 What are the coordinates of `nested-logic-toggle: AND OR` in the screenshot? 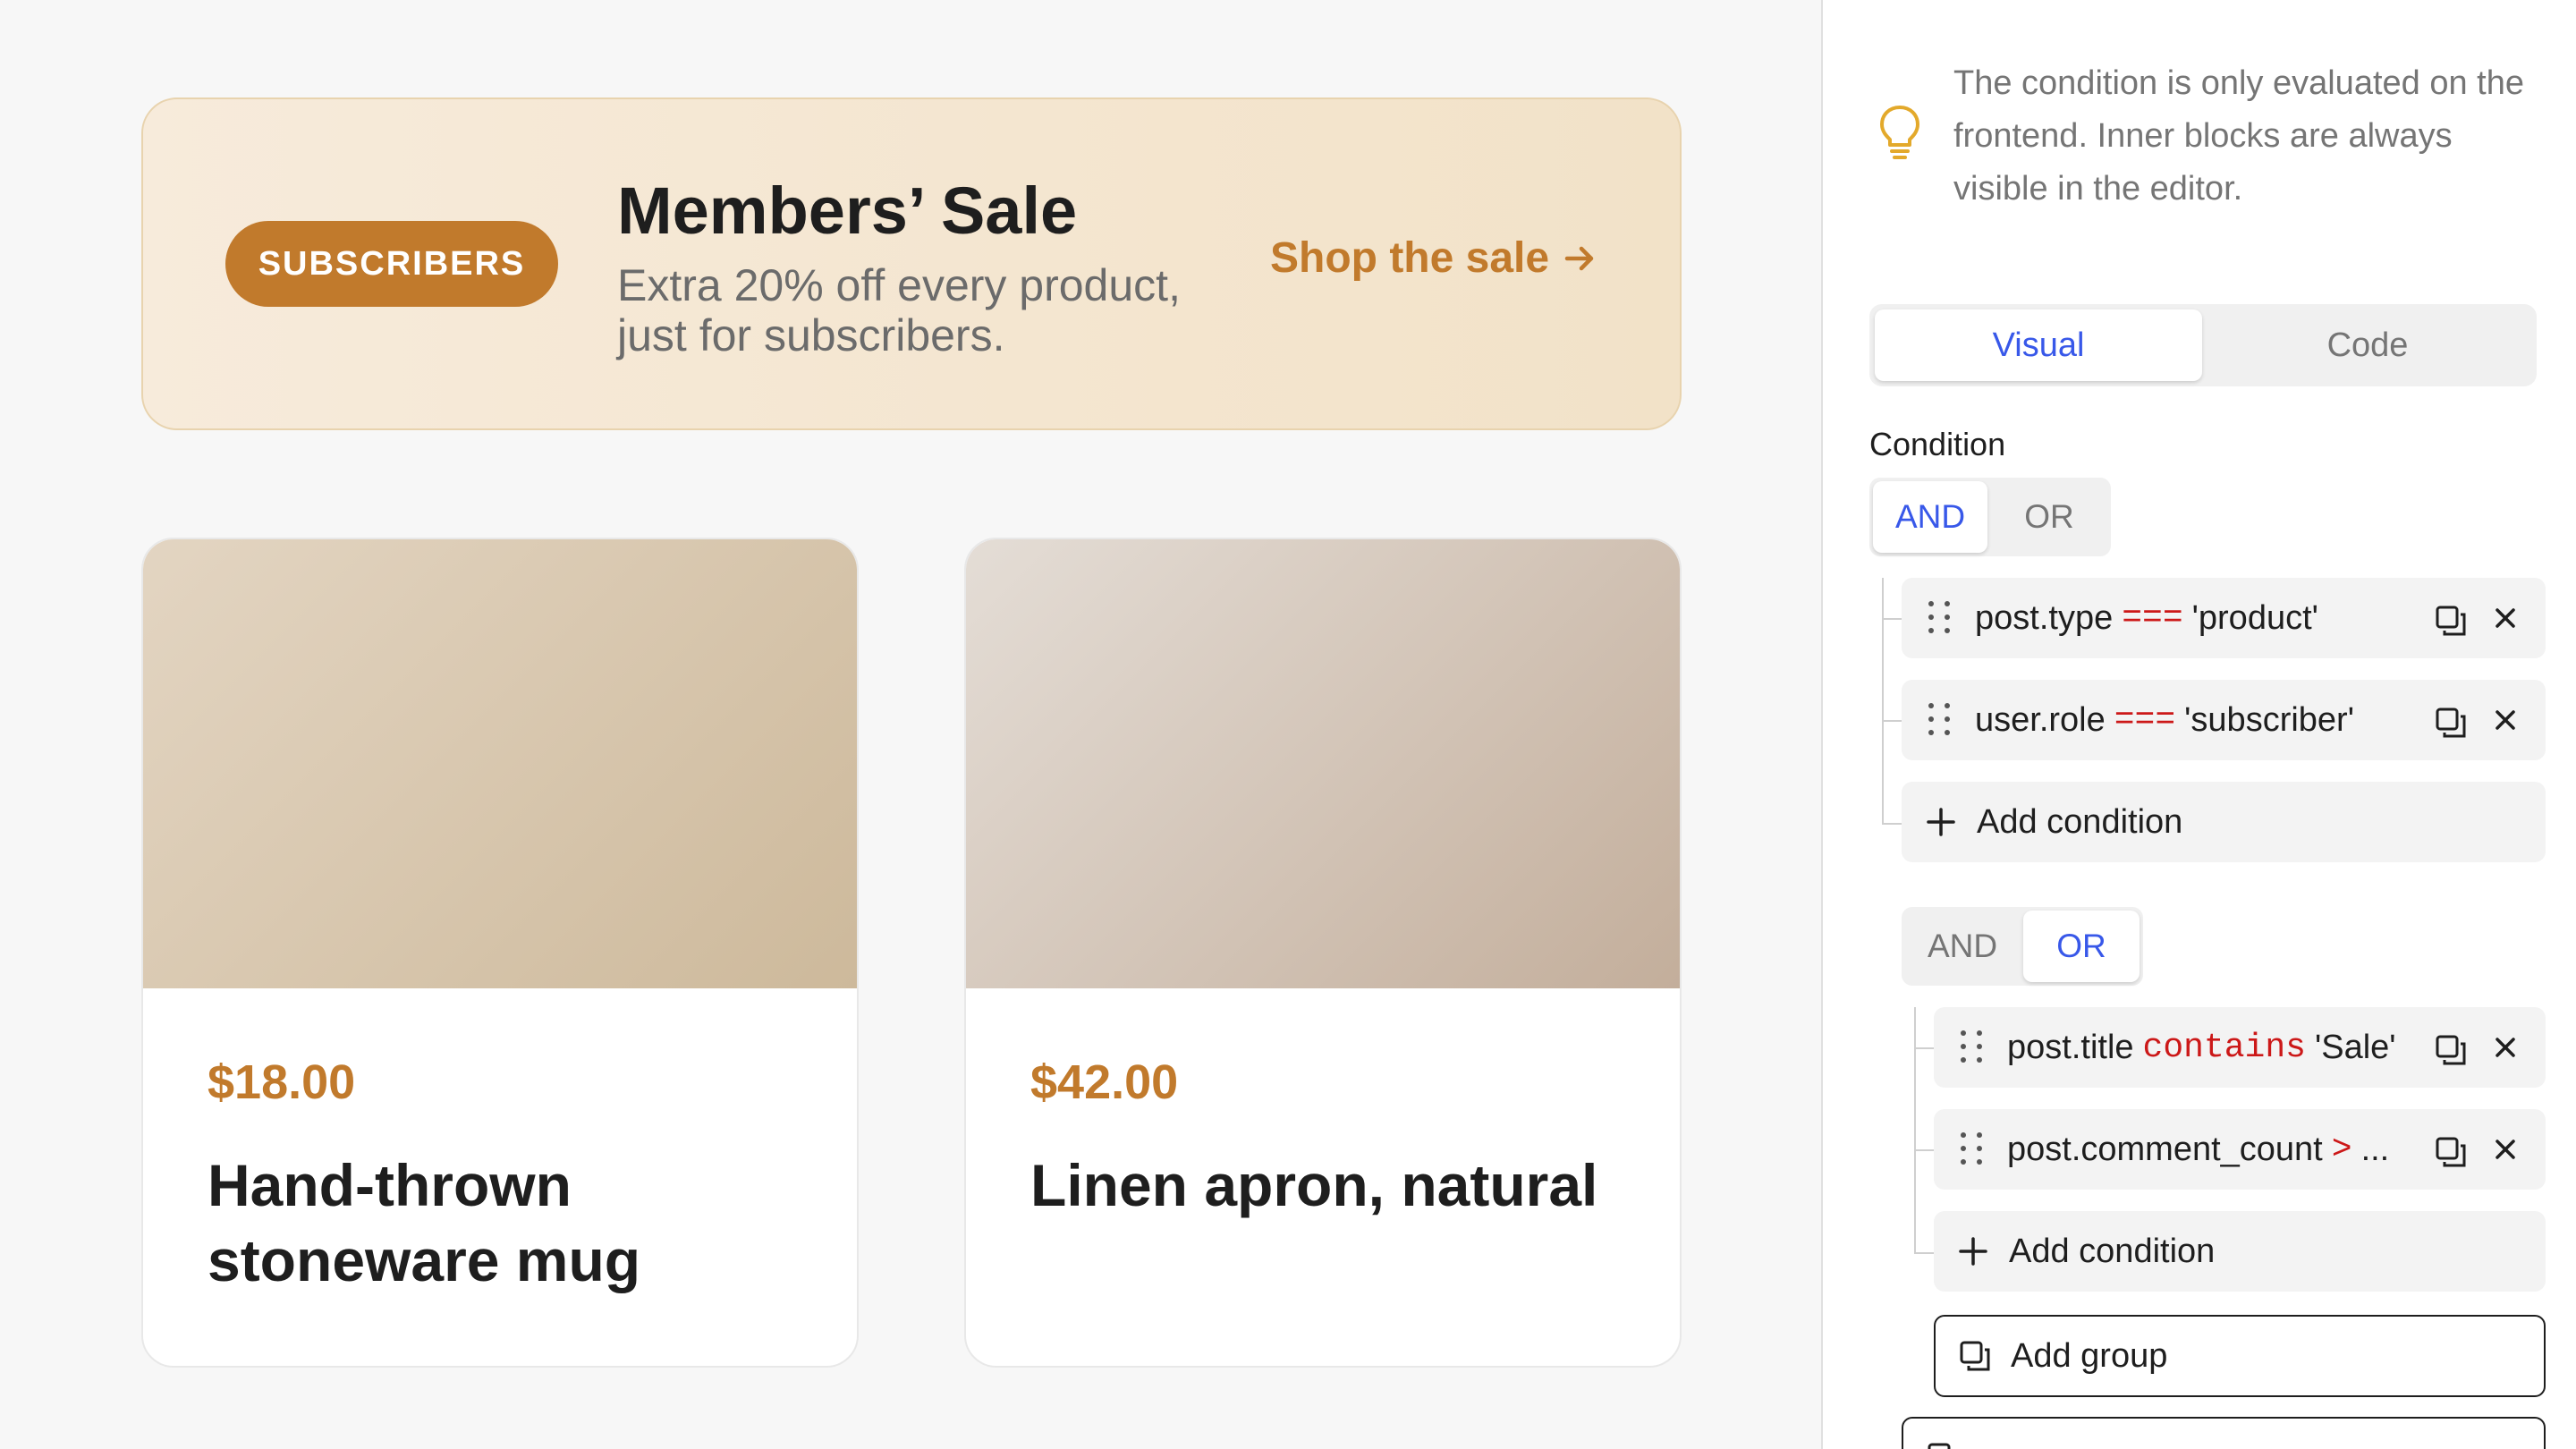 It's located at (2022, 946).